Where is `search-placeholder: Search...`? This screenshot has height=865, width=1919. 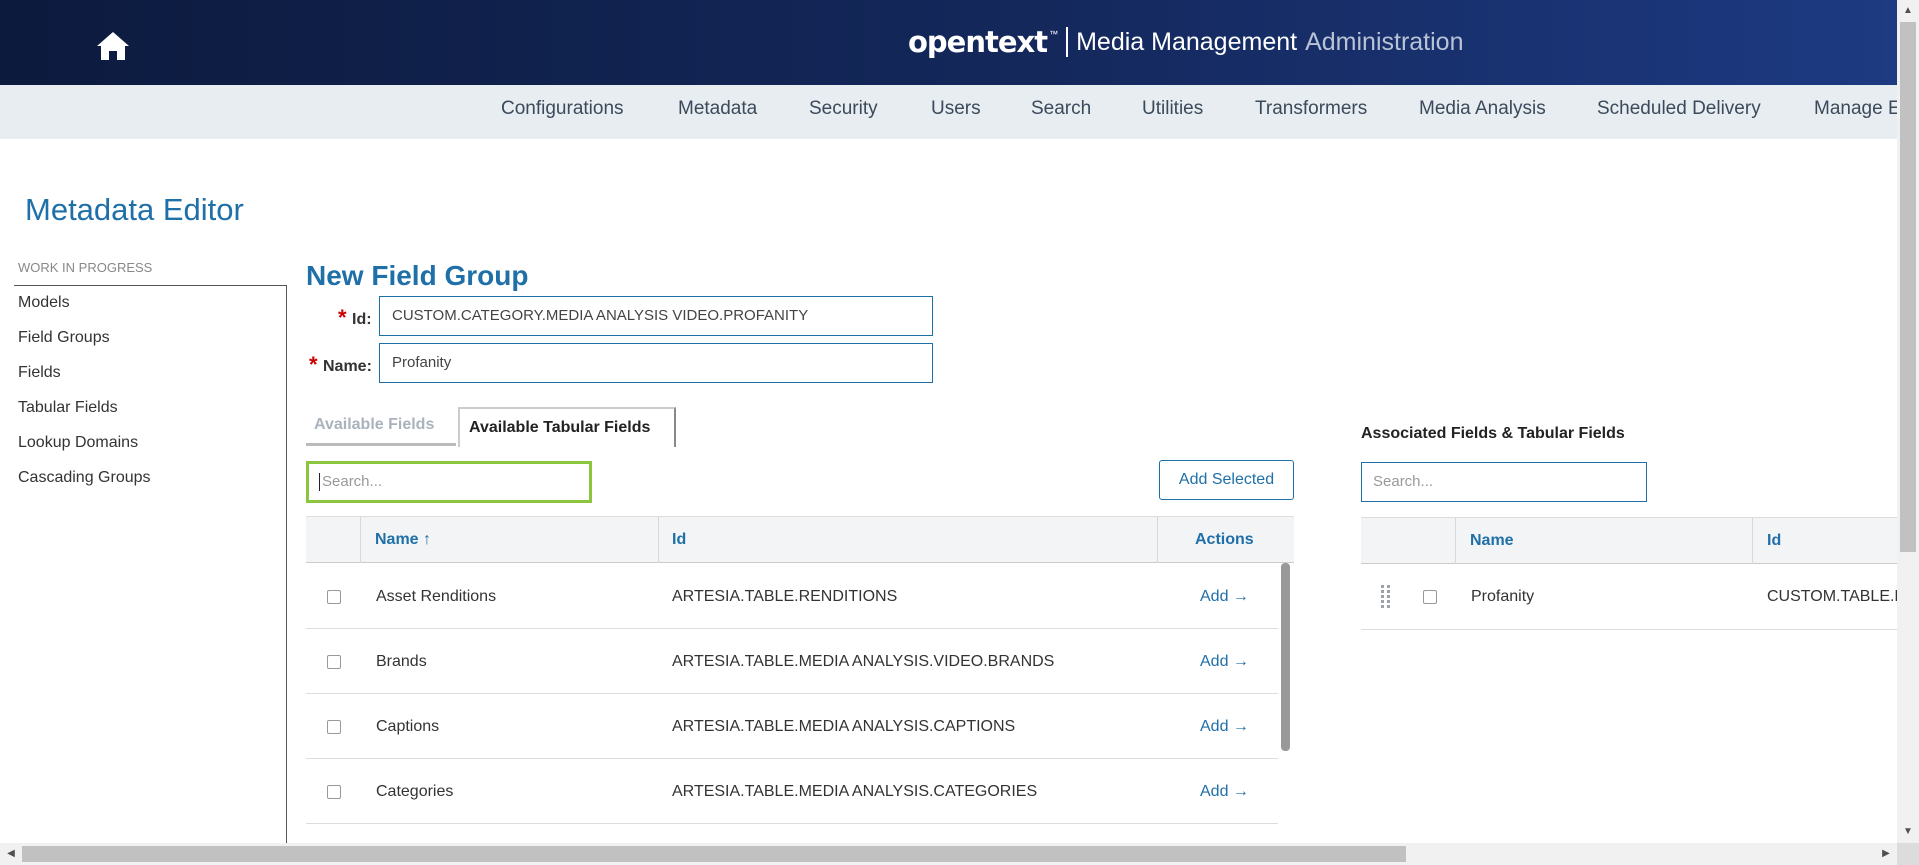
search-placeholder: Search... is located at coordinates (352, 481).